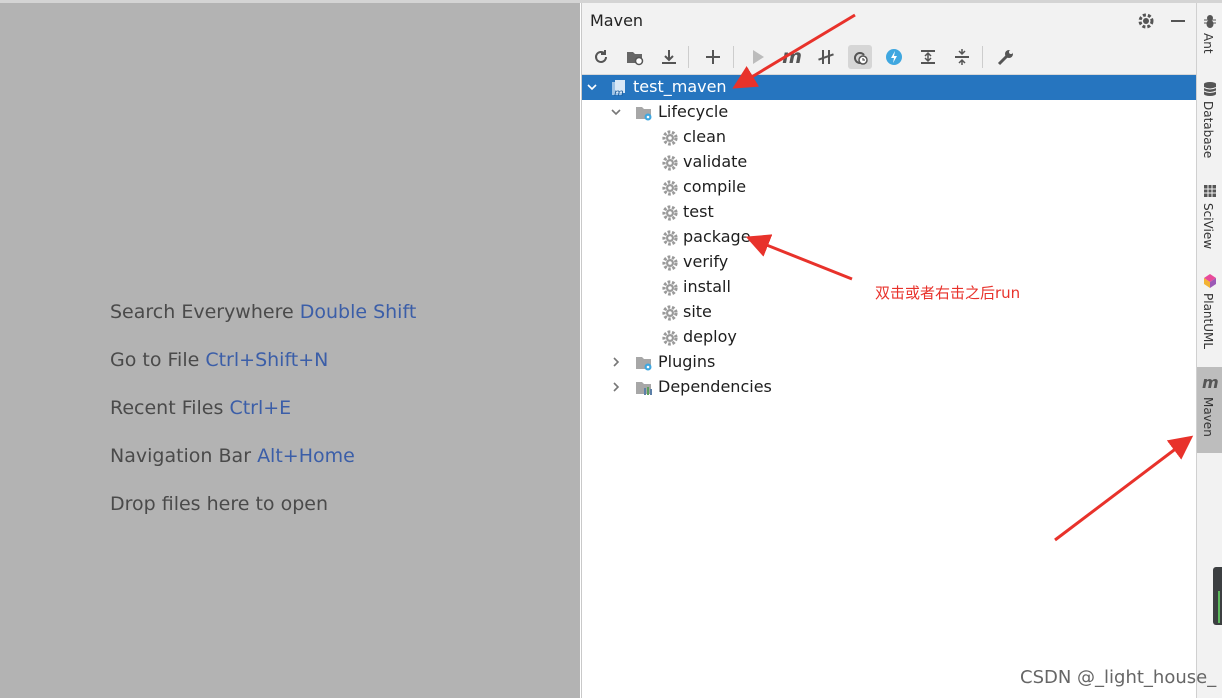  I want to click on tree-item-label: test_maven, so click(680, 86).